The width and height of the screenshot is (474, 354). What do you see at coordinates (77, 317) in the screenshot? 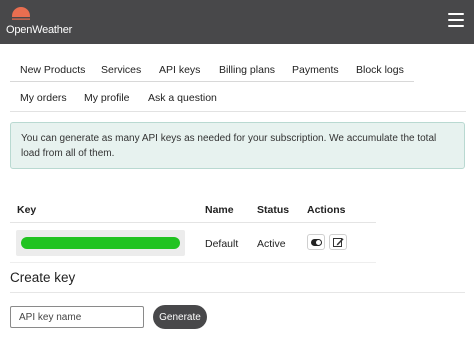
I see `api-key-name-input` at bounding box center [77, 317].